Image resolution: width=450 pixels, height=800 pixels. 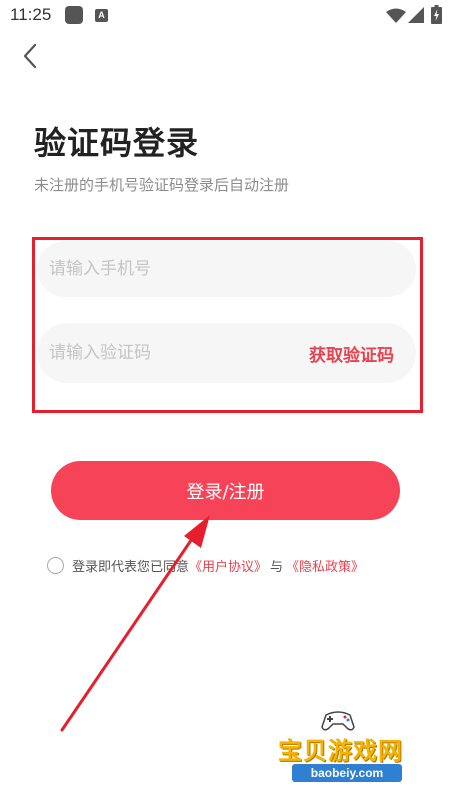 I want to click on gamepad-icon, so click(x=338, y=721).